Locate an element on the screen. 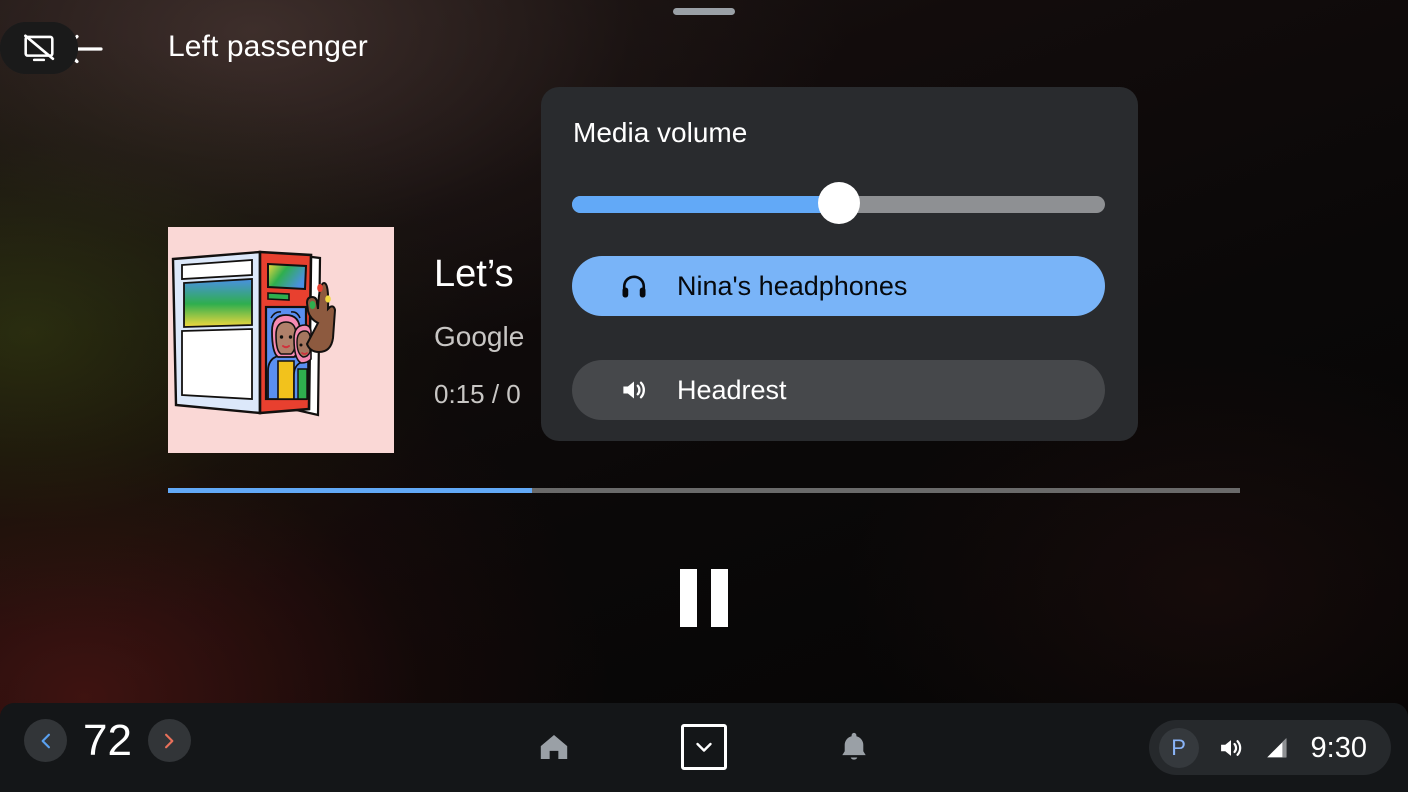  album-art-illustration is located at coordinates (281, 340).